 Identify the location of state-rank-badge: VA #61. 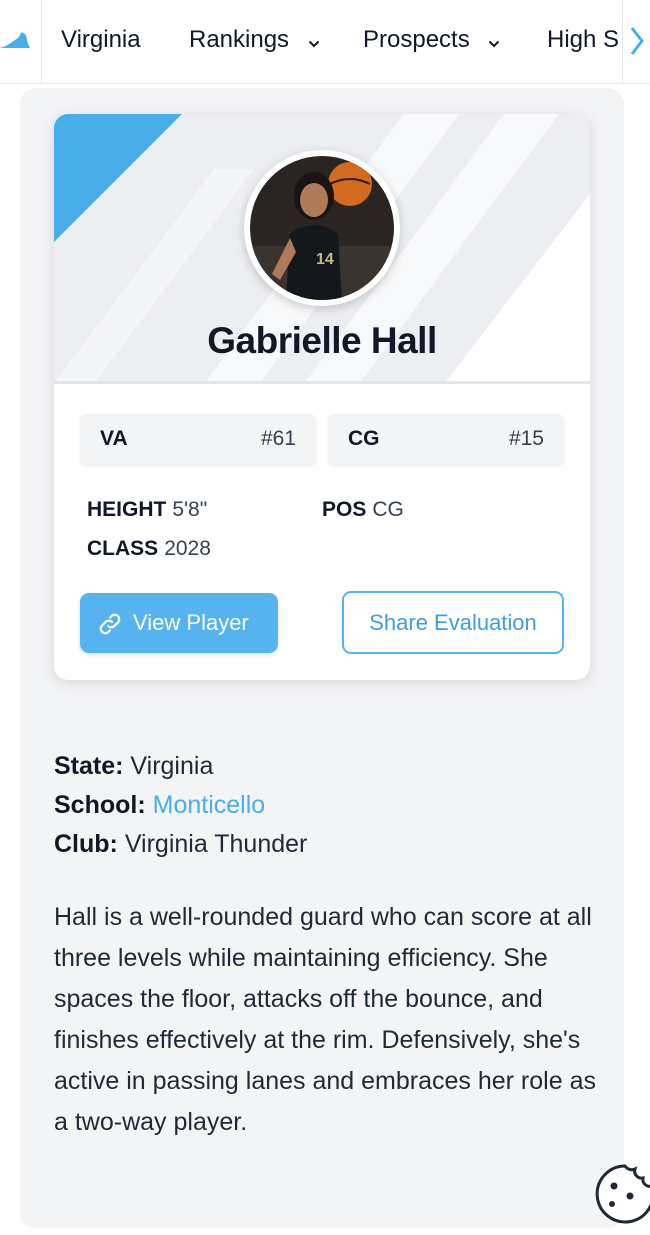
(198, 439).